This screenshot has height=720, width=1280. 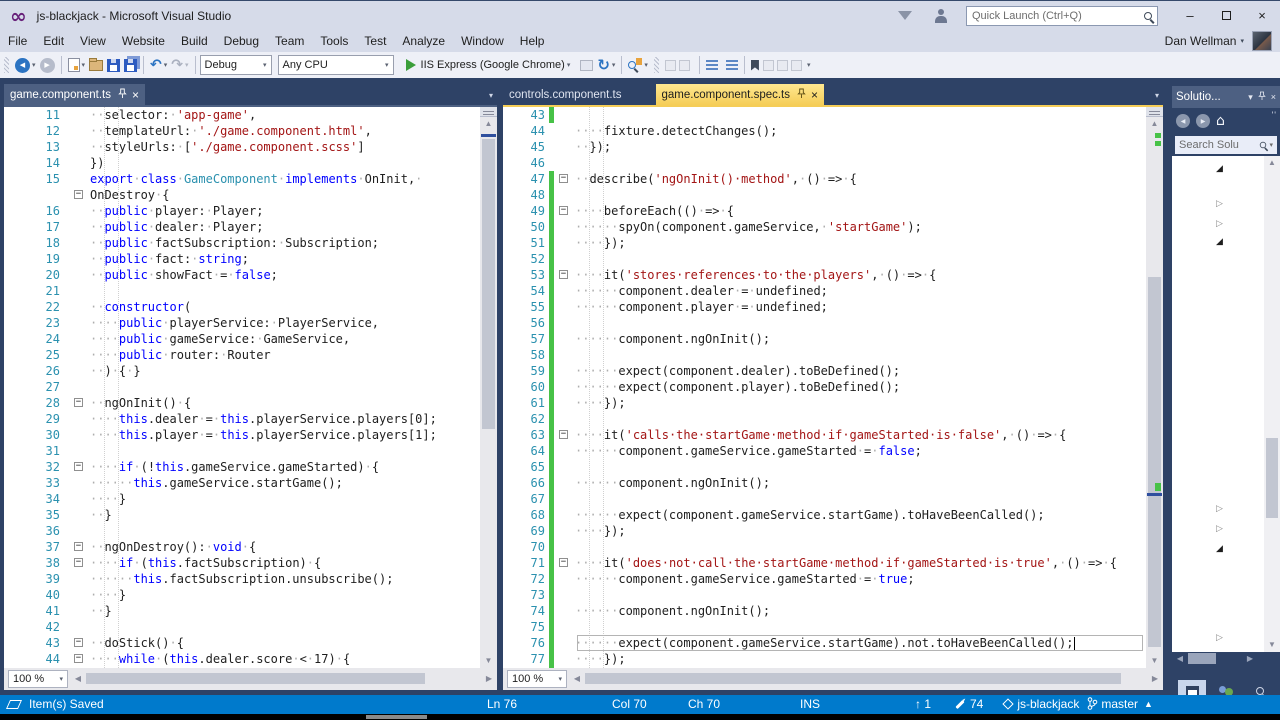 I want to click on pending-edits-button: 74, so click(x=969, y=704).